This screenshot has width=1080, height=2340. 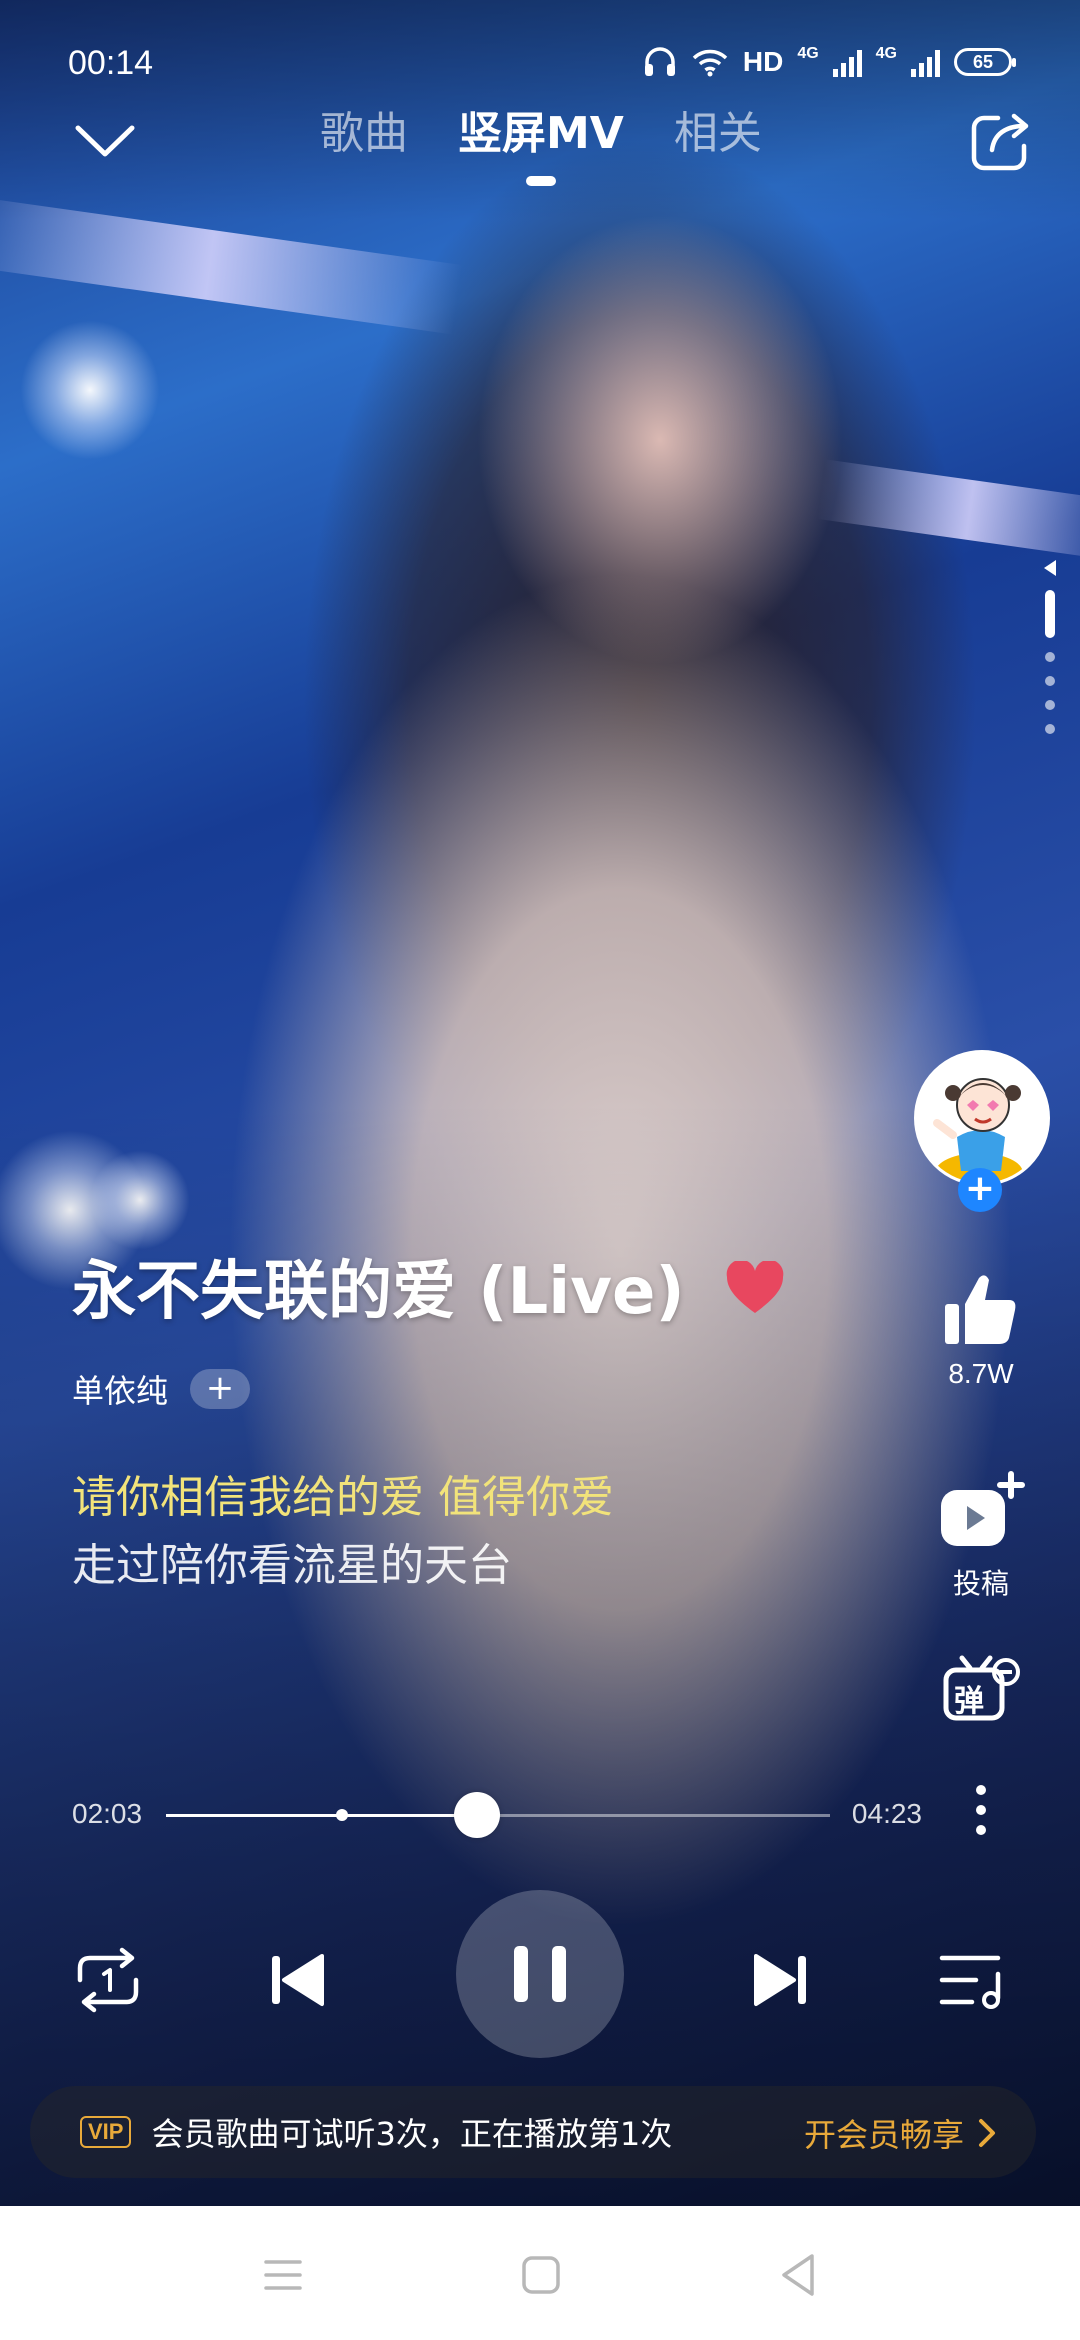 I want to click on system-navigation-bar, so click(x=540, y=2273).